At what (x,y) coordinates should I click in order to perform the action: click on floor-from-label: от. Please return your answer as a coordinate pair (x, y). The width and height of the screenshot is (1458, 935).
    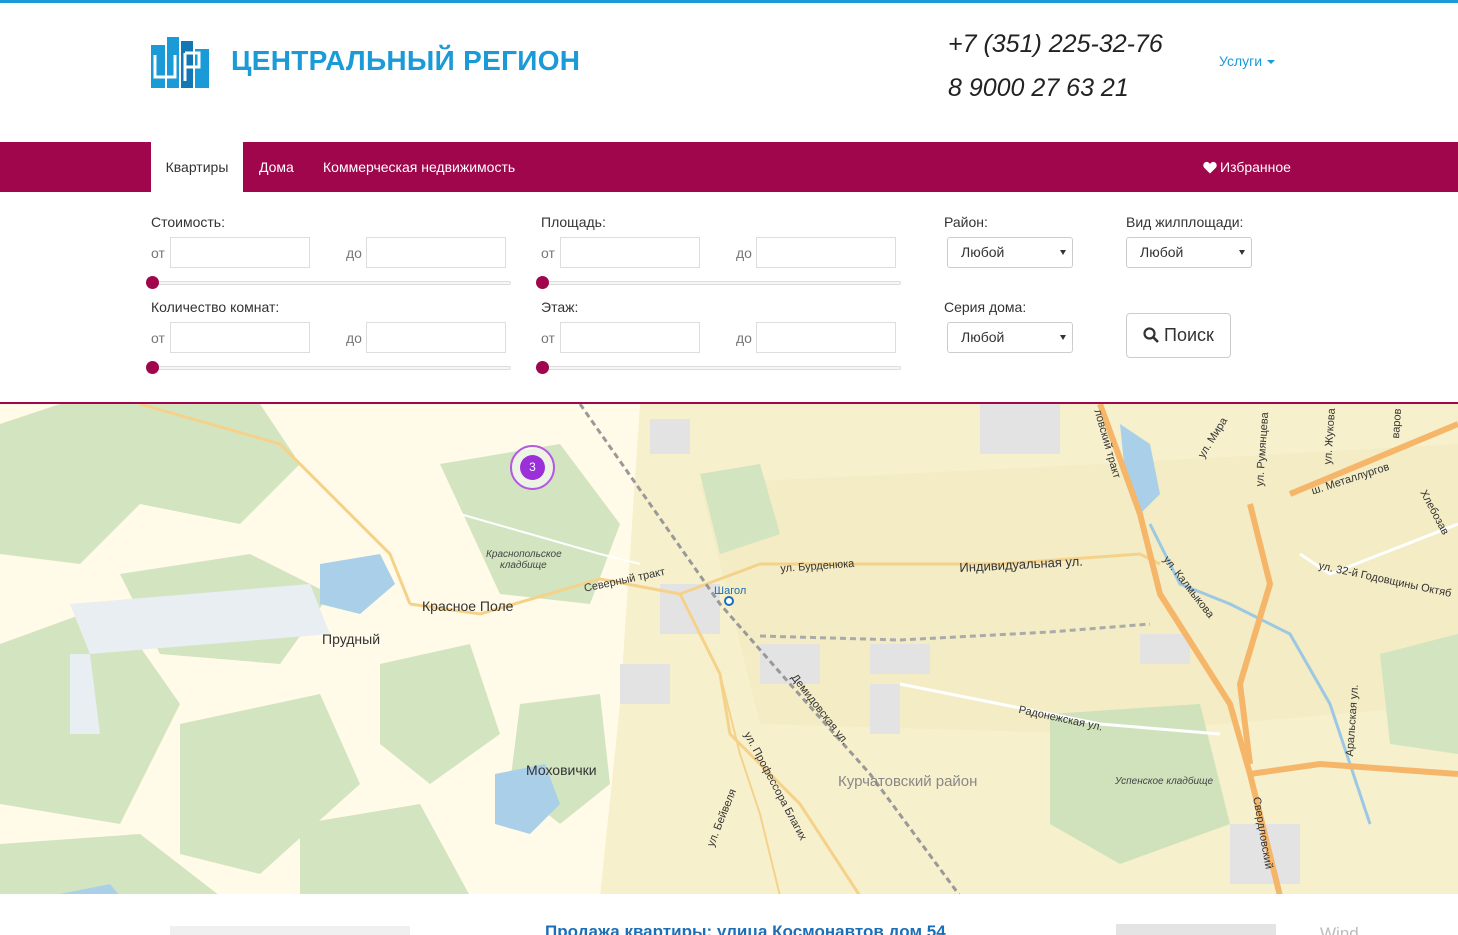
    Looking at the image, I should click on (548, 338).